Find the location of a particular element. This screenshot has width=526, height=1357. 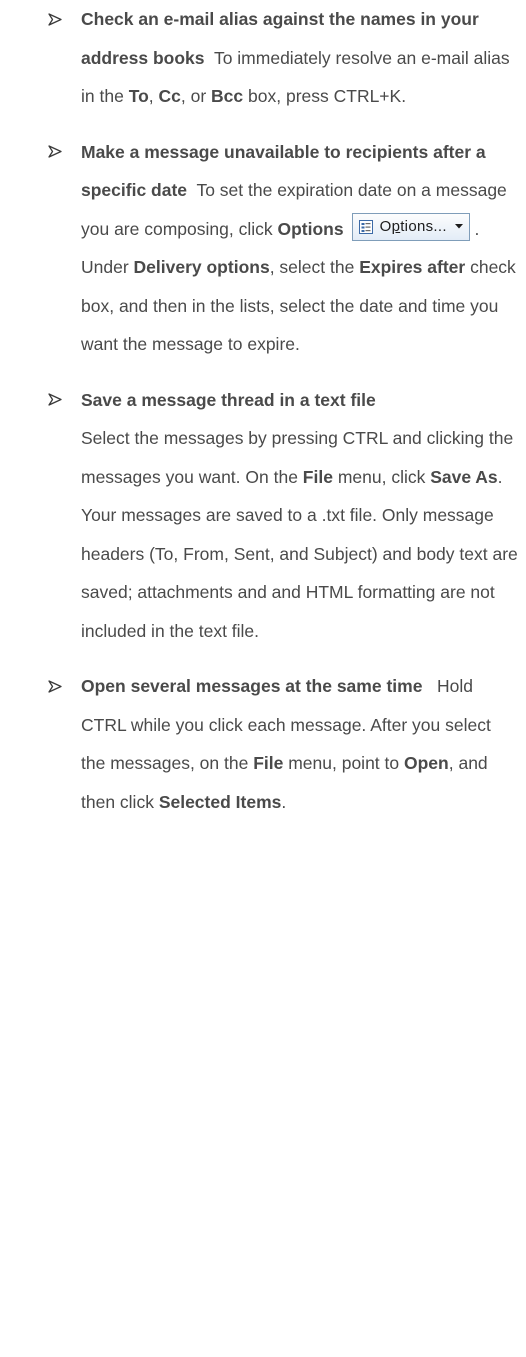

tip-text: menu, point to is located at coordinates (343, 763).